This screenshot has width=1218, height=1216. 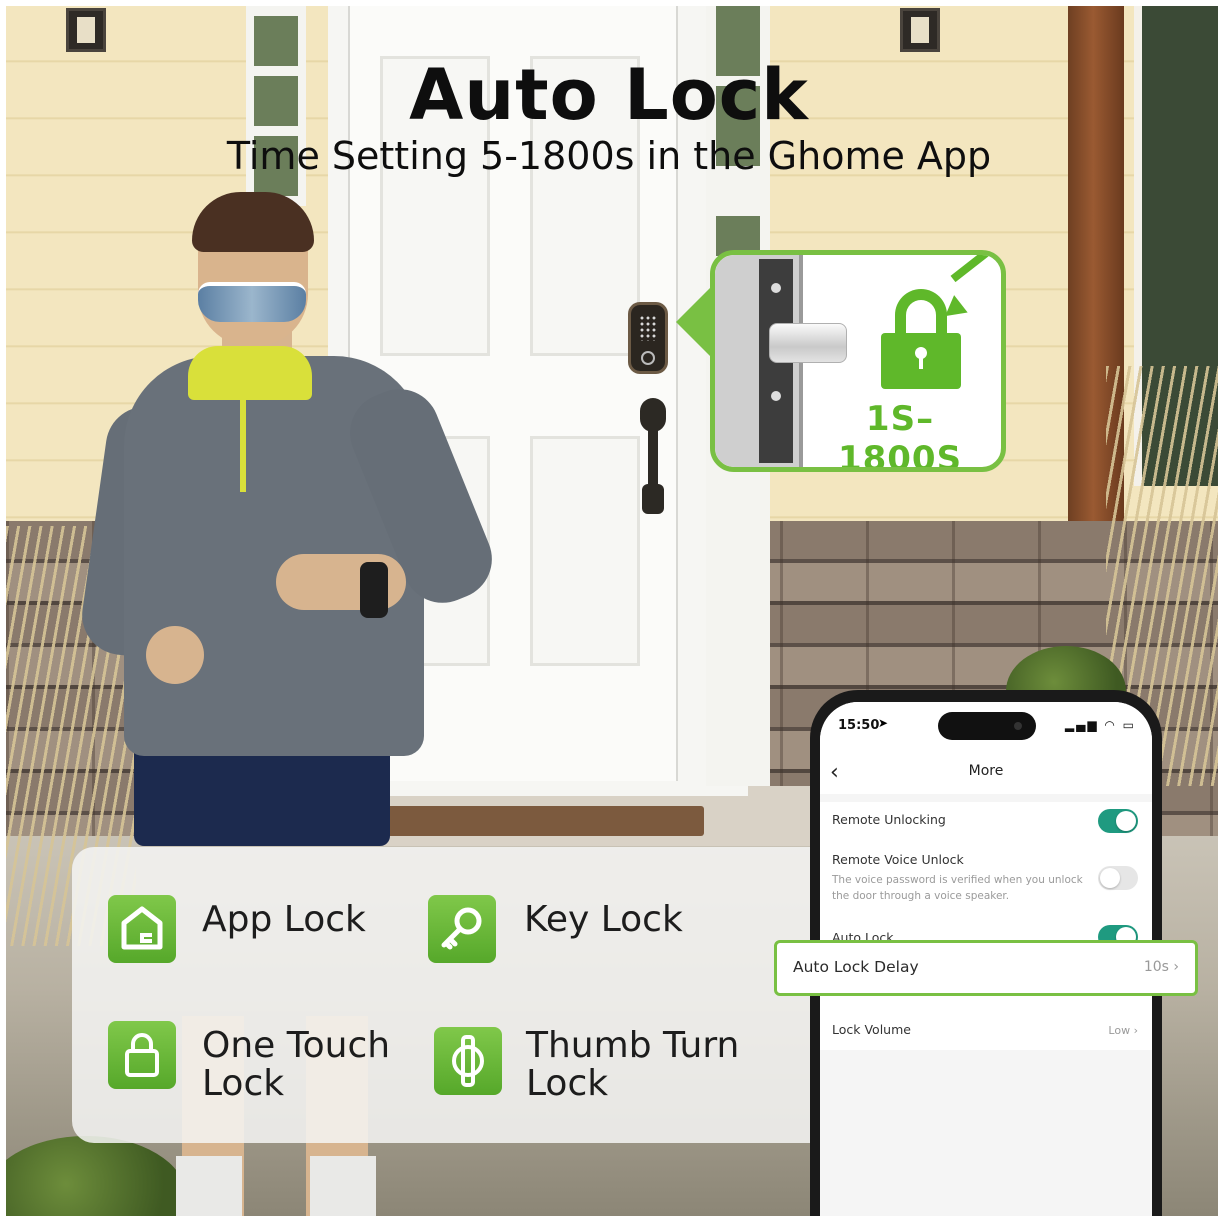 I want to click on feature-label: Thumb Turn Lock, so click(x=633, y=1064).